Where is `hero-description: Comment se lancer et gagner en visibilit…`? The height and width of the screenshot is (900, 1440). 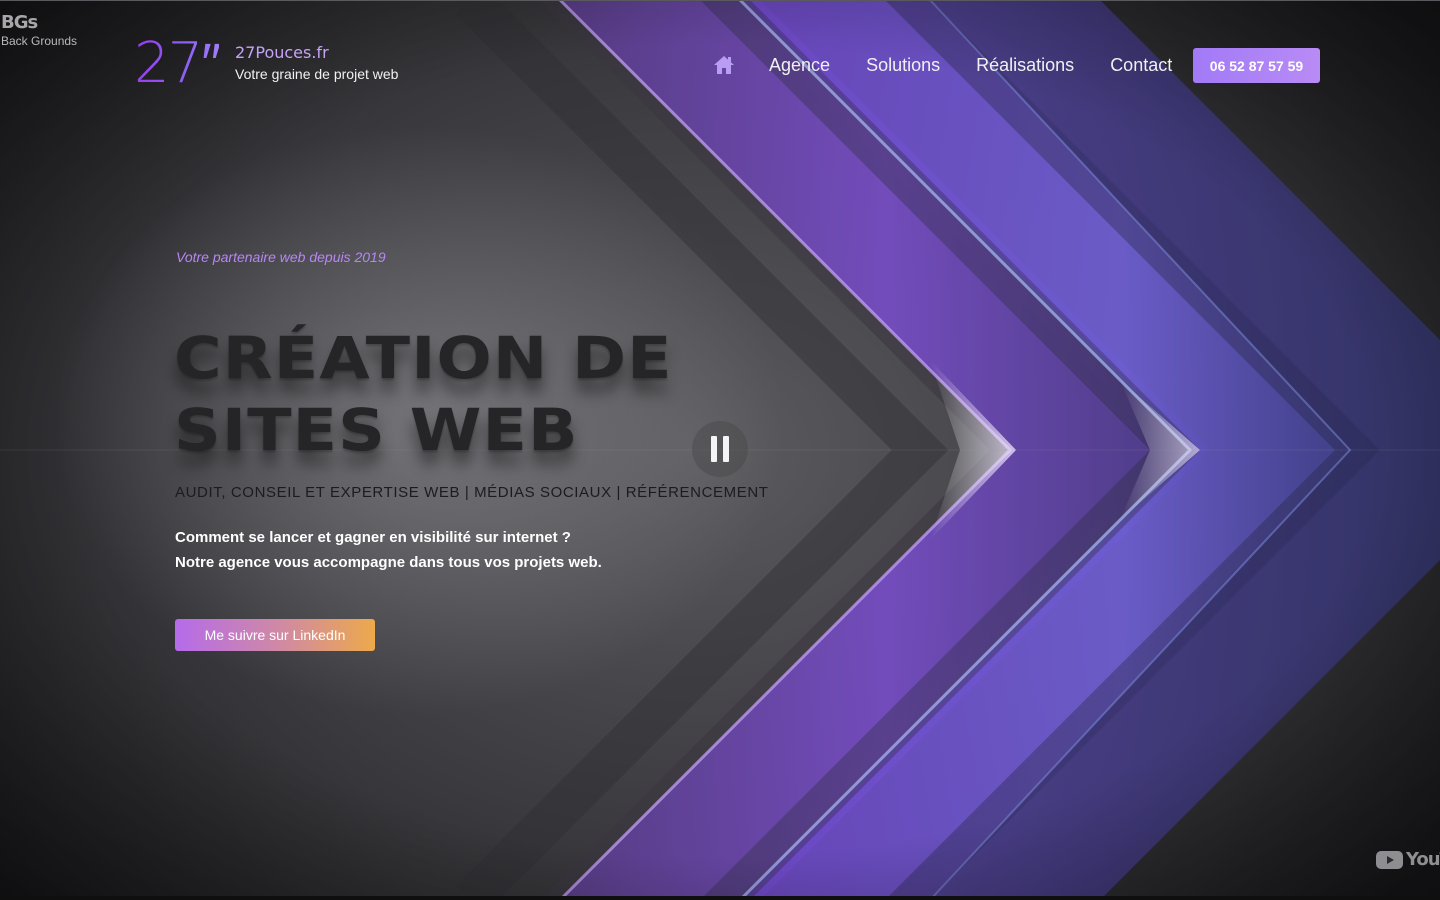
hero-description: Comment se lancer et gagner en visibilit… is located at coordinates (388, 550).